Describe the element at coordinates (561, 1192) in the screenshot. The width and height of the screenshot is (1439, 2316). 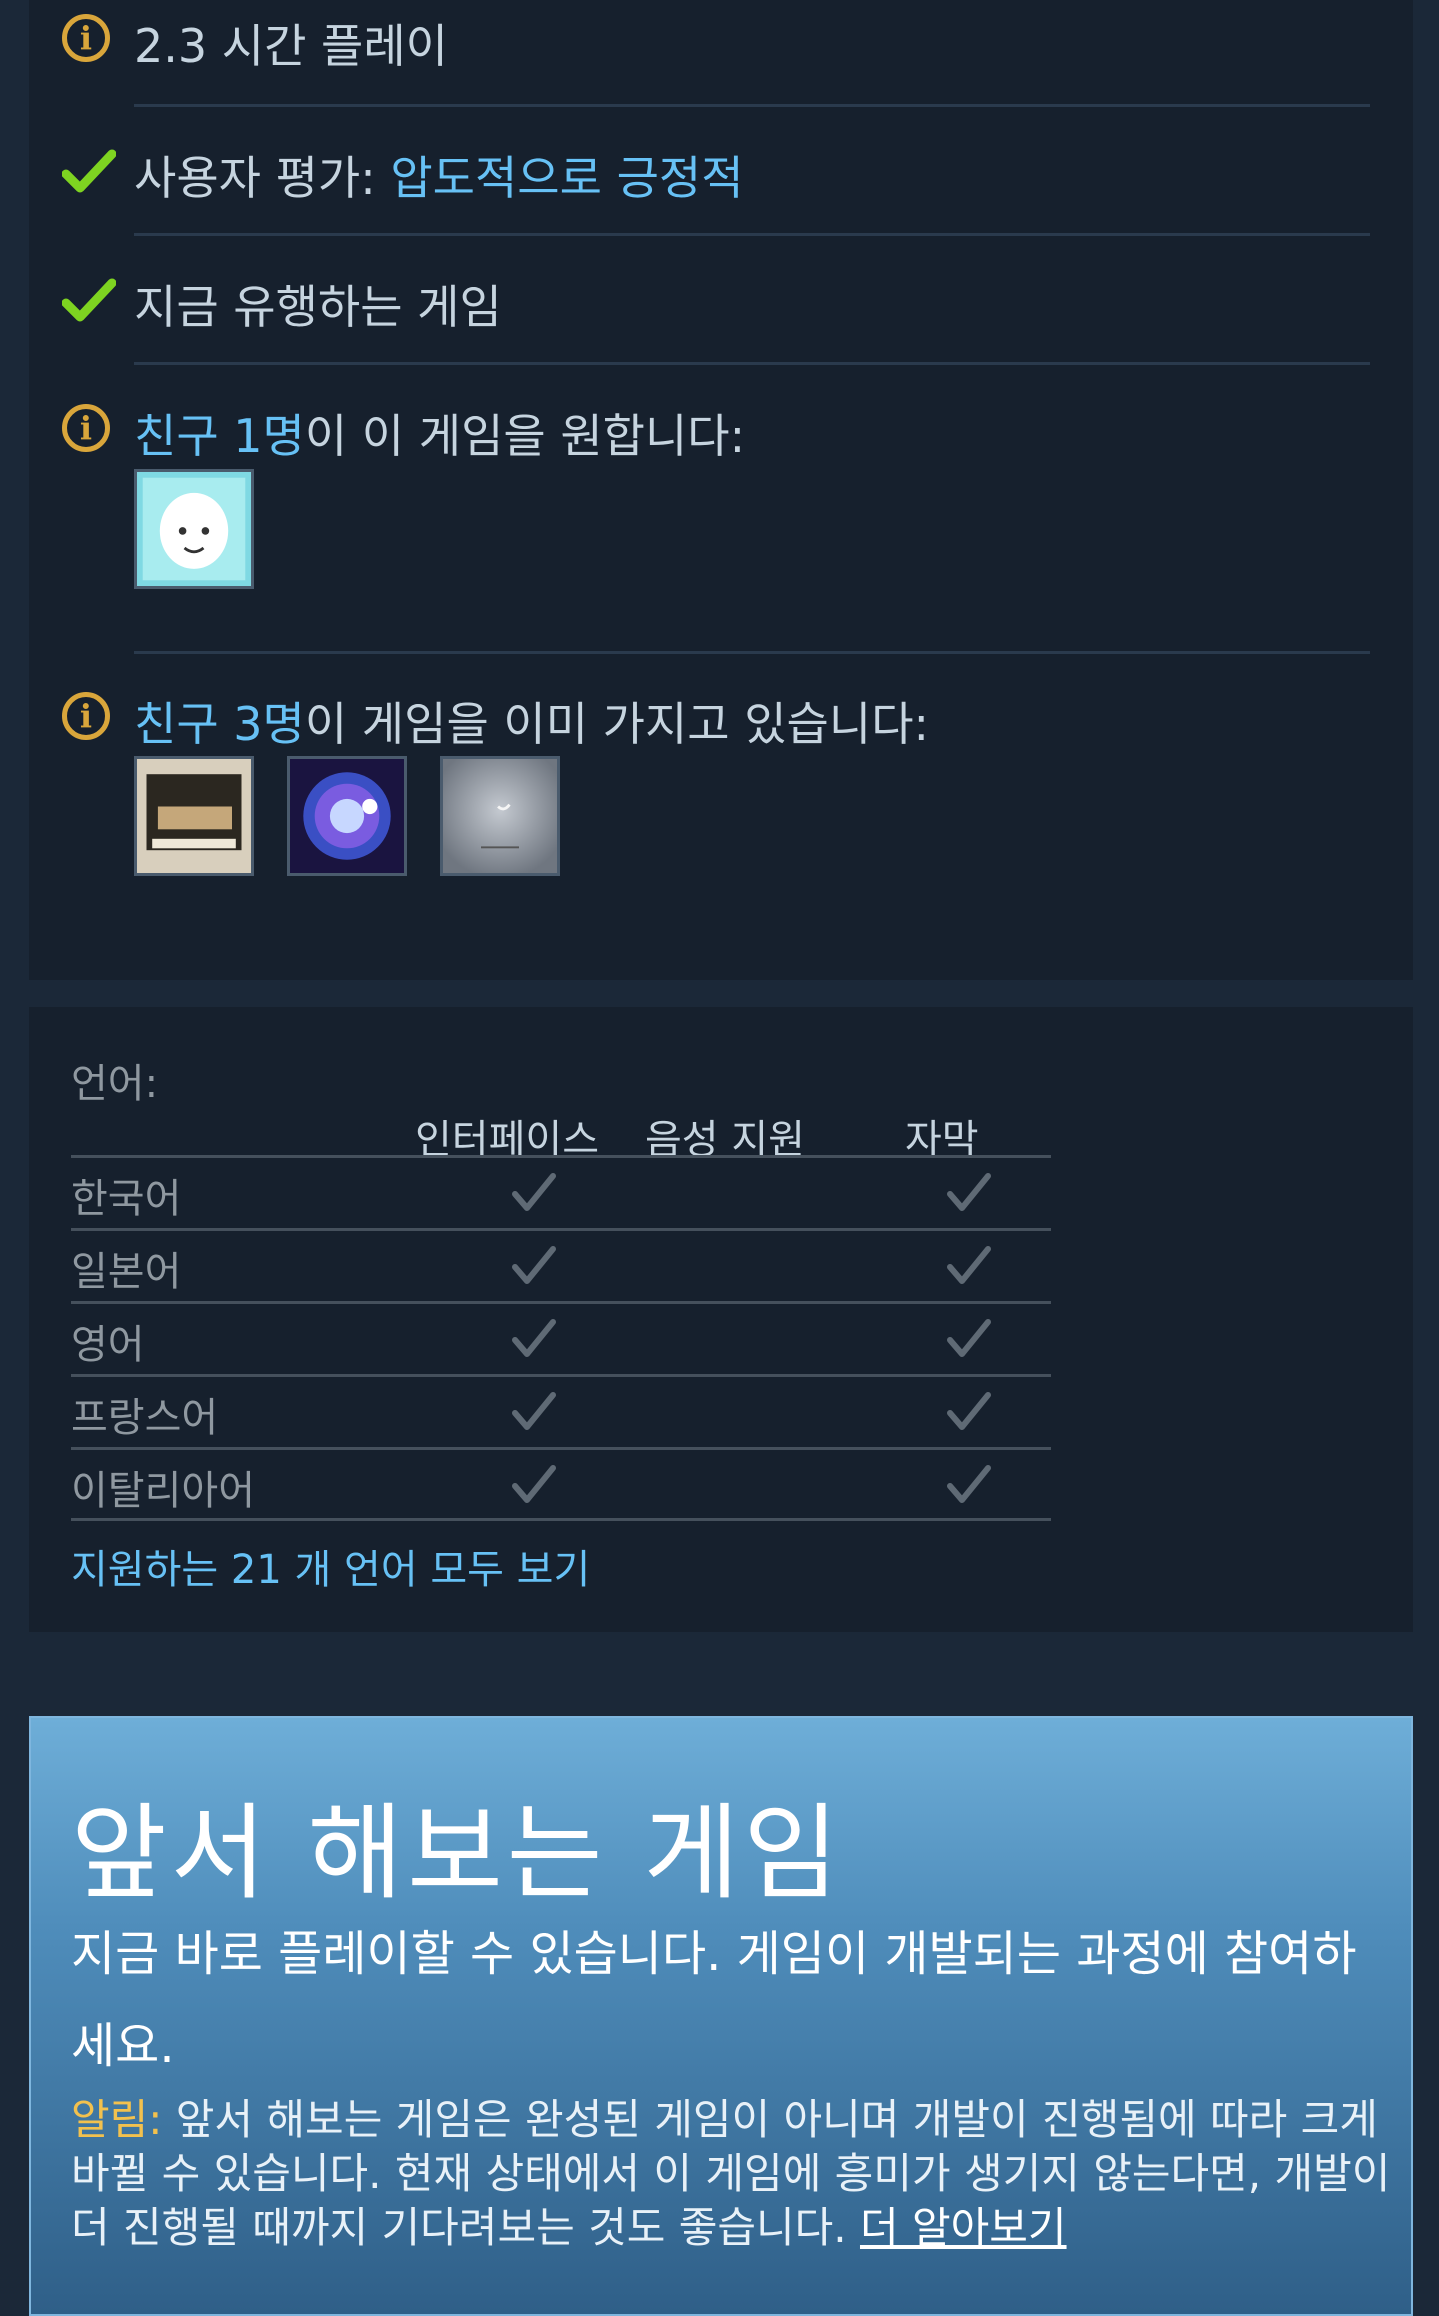
I see `language-row: 한국어` at that location.